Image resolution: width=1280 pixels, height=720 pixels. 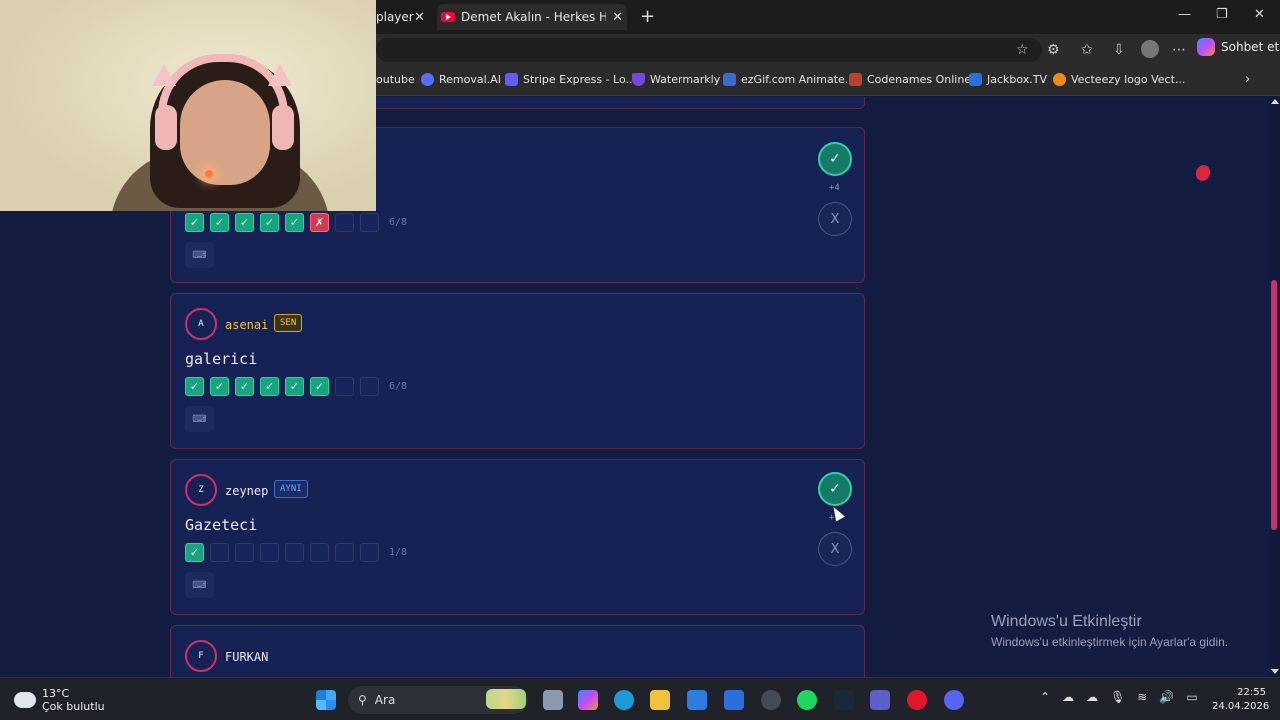 I want to click on tab-player: player, so click(x=405, y=17).